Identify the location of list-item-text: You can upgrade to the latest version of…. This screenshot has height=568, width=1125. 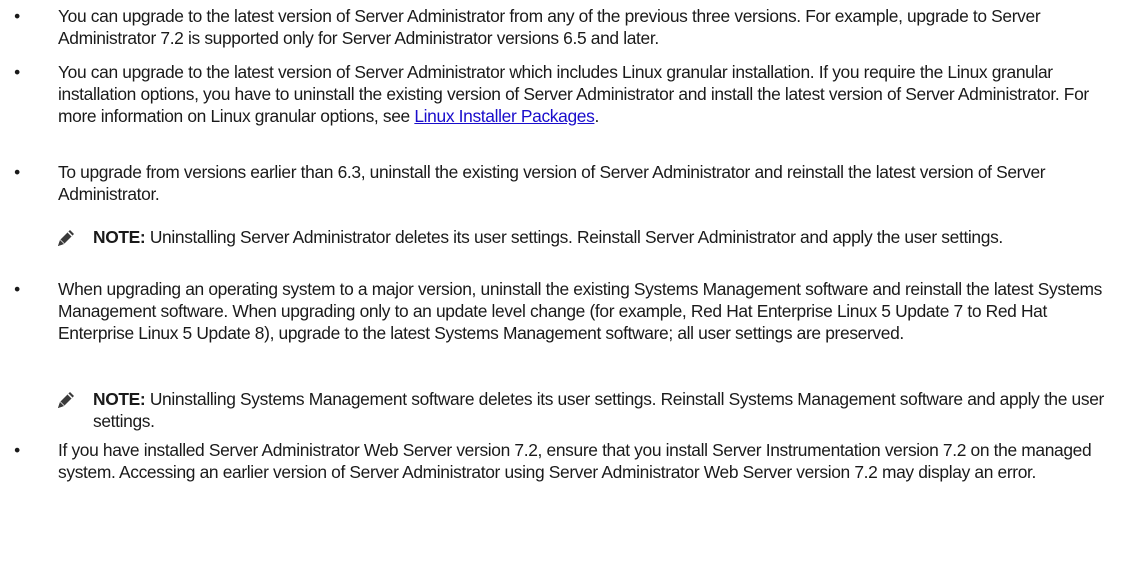
(549, 27).